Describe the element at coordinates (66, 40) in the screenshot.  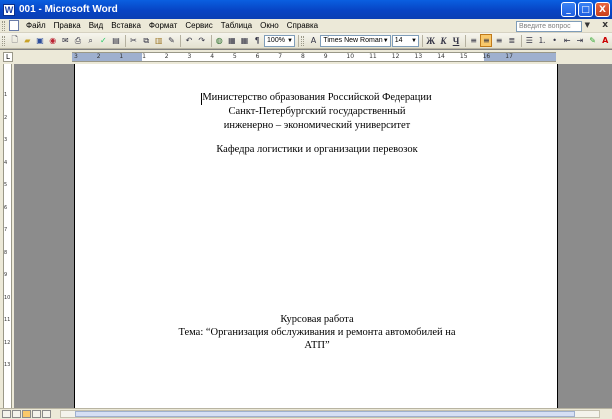
I see `email-icon: ✉` at that location.